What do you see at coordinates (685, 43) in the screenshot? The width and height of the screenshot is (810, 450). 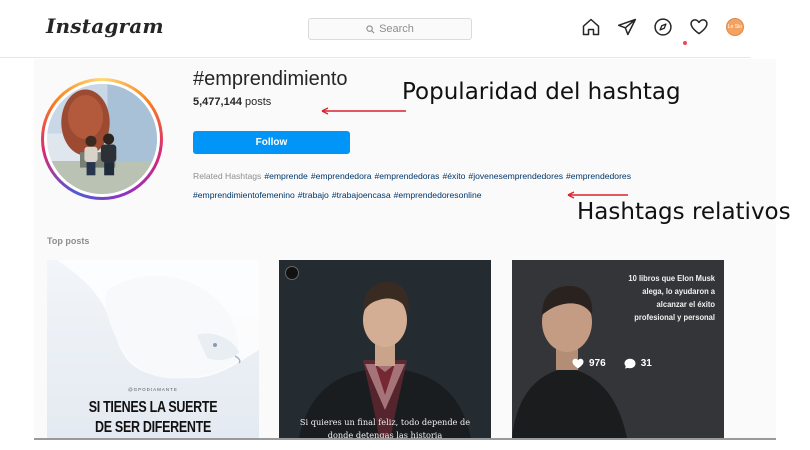 I see `activity-notification-dot` at bounding box center [685, 43].